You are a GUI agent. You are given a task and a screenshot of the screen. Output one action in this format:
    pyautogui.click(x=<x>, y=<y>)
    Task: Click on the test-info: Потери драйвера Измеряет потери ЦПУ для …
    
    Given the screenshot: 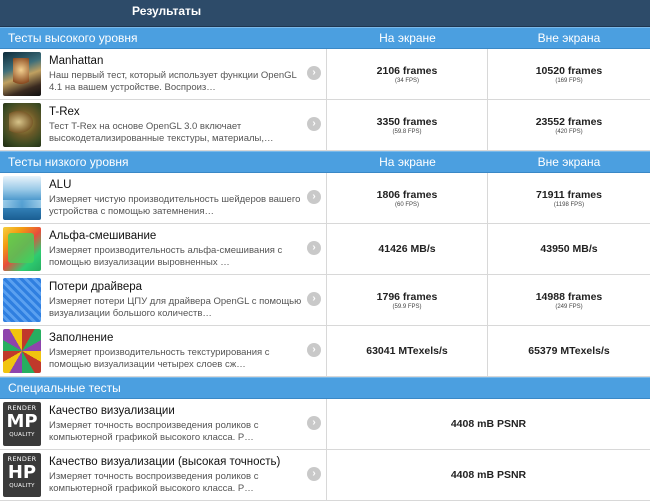 What is the action you would take?
    pyautogui.click(x=163, y=300)
    